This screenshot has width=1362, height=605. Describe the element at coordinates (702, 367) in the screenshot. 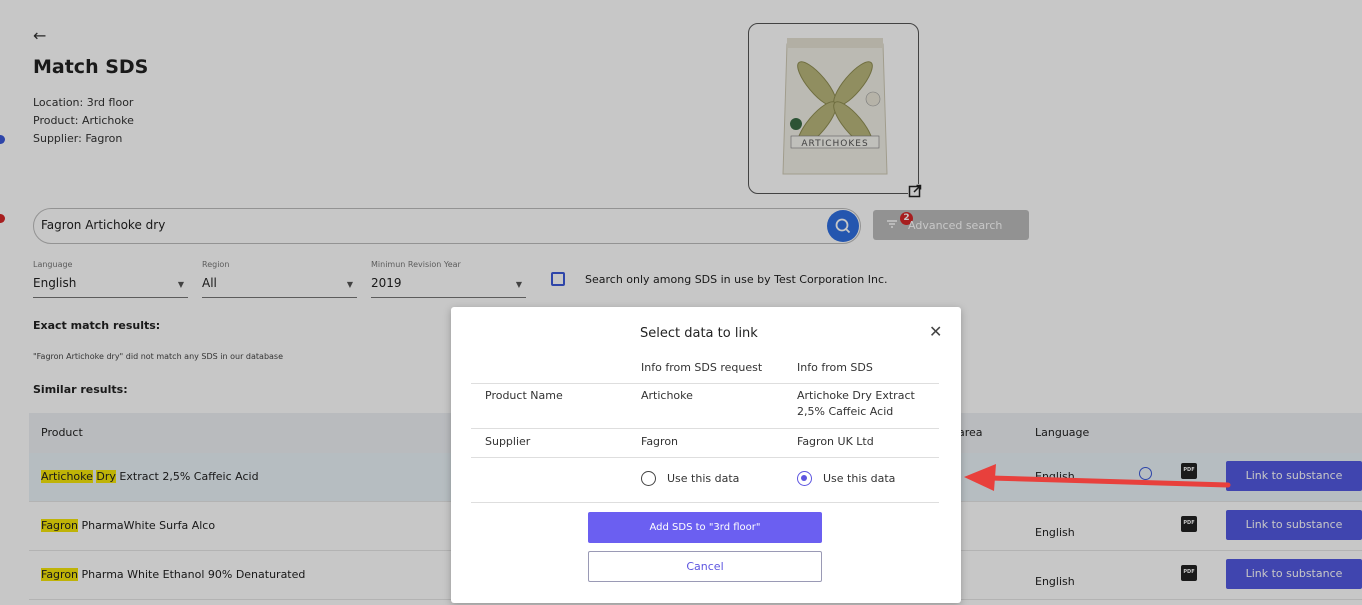

I see `column-header-request: Info from SDS request` at that location.